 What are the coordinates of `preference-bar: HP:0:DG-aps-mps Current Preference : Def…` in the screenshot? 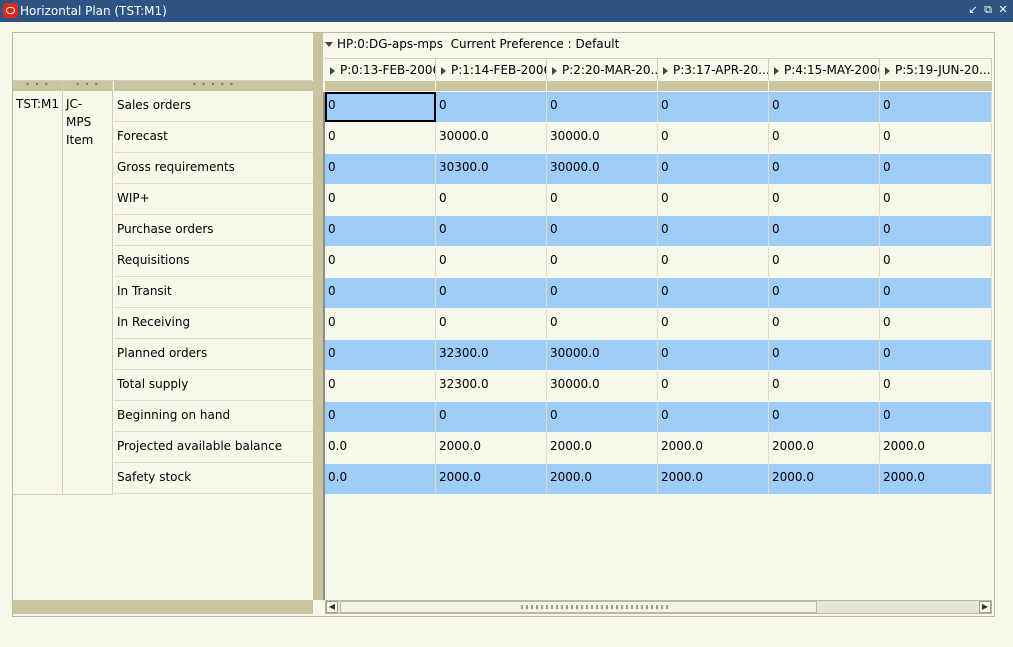 It's located at (472, 44).